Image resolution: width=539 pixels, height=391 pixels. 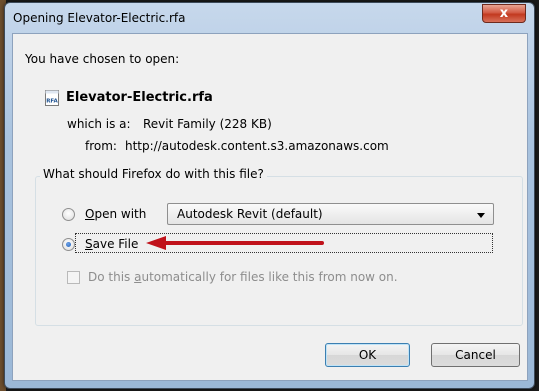 I want to click on file-icon-label: RFA, so click(x=52, y=102).